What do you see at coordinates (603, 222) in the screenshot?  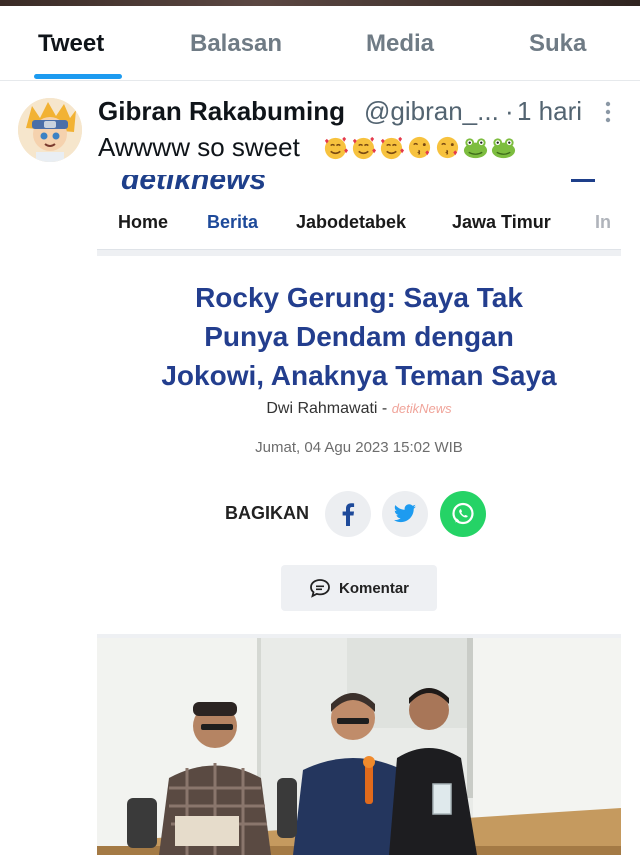 I see `nav-overflow: In` at bounding box center [603, 222].